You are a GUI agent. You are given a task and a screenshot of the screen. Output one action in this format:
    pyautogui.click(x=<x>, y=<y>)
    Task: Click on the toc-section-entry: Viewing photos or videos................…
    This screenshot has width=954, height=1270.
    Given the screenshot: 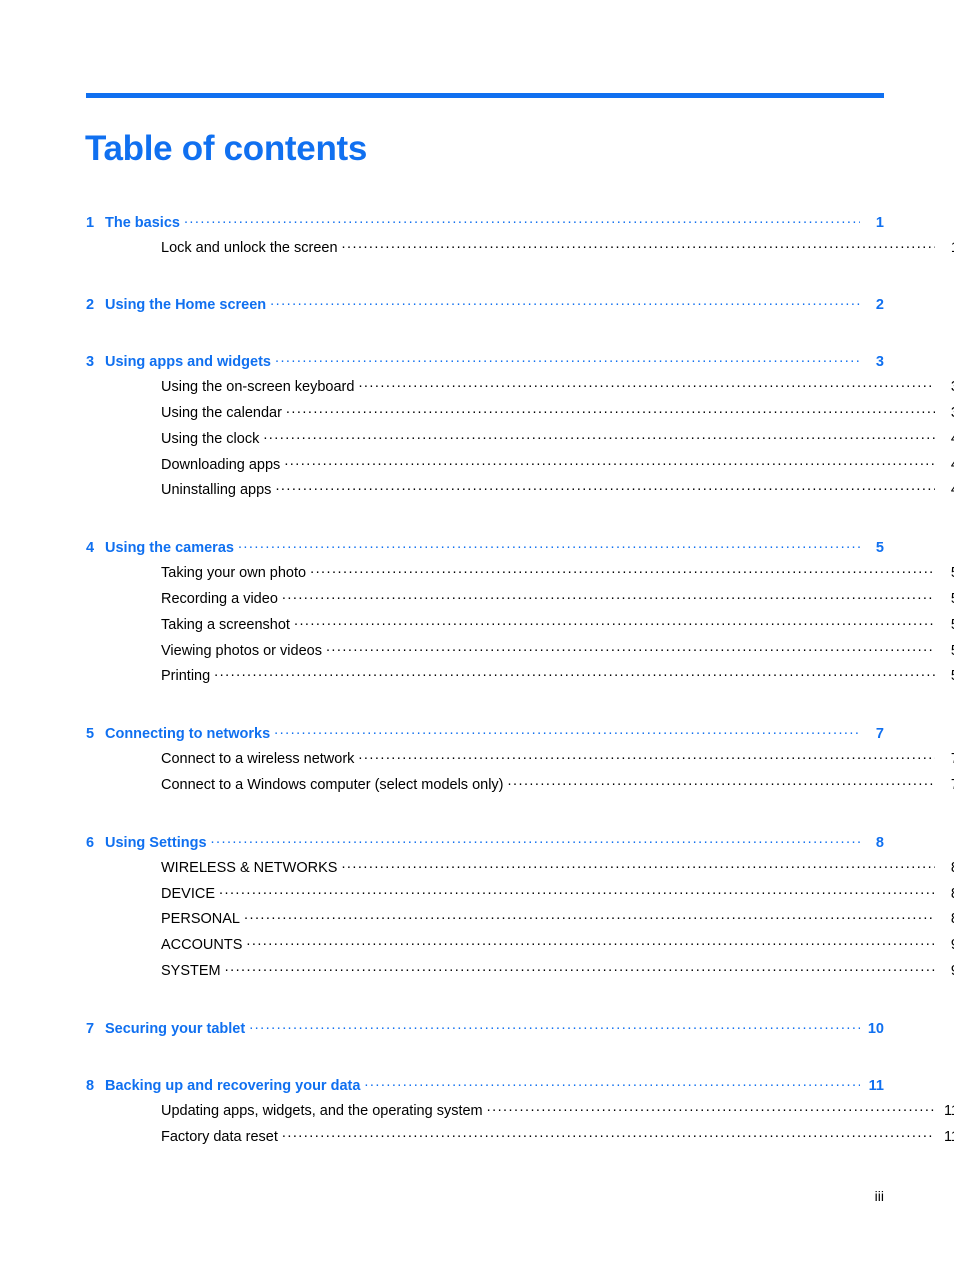 What is the action you would take?
    pyautogui.click(x=520, y=653)
    